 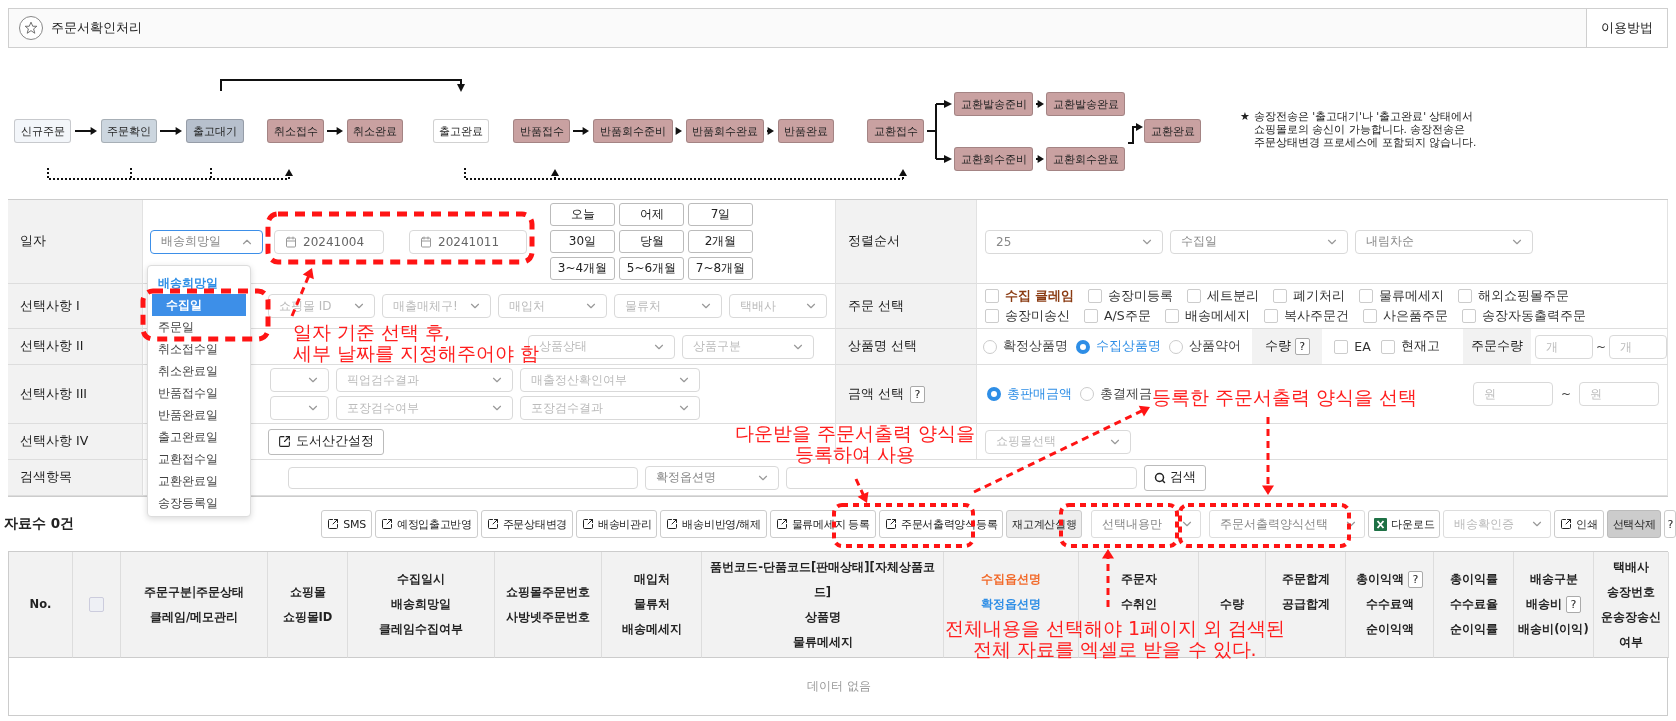 I want to click on period-button: 어제, so click(x=651, y=214).